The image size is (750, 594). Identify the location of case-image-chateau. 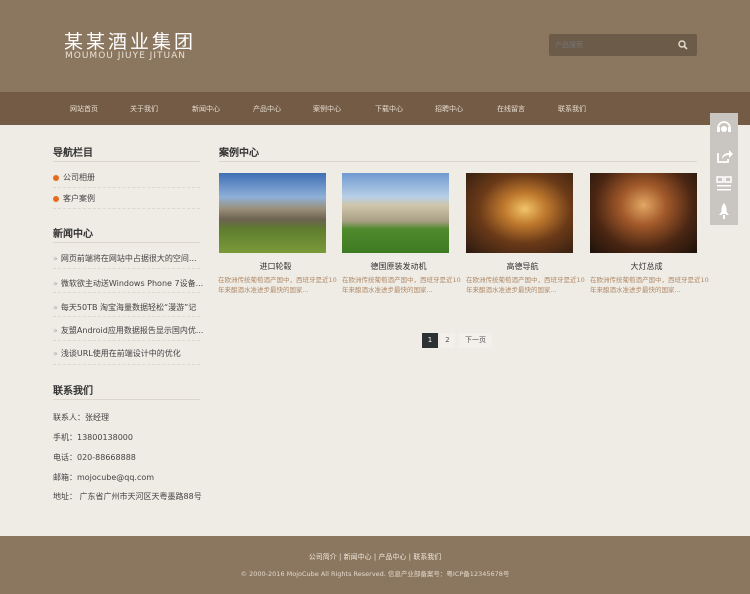
(395, 213).